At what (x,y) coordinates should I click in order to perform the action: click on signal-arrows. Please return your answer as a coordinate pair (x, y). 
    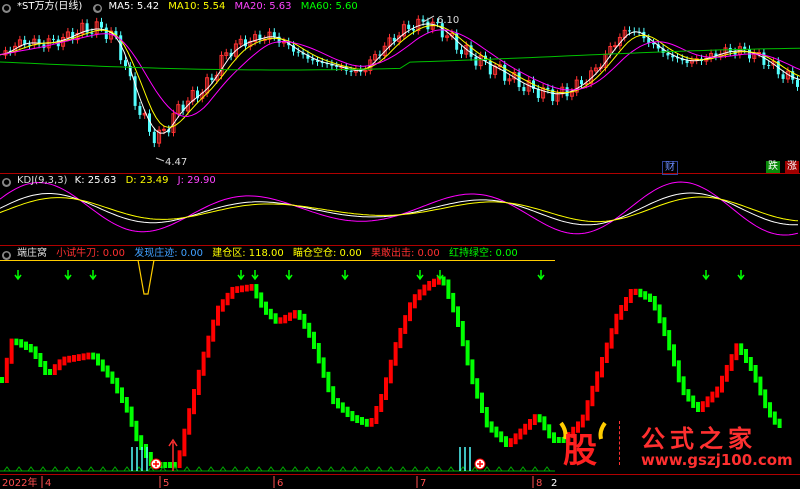
    Looking at the image, I should click on (379, 275).